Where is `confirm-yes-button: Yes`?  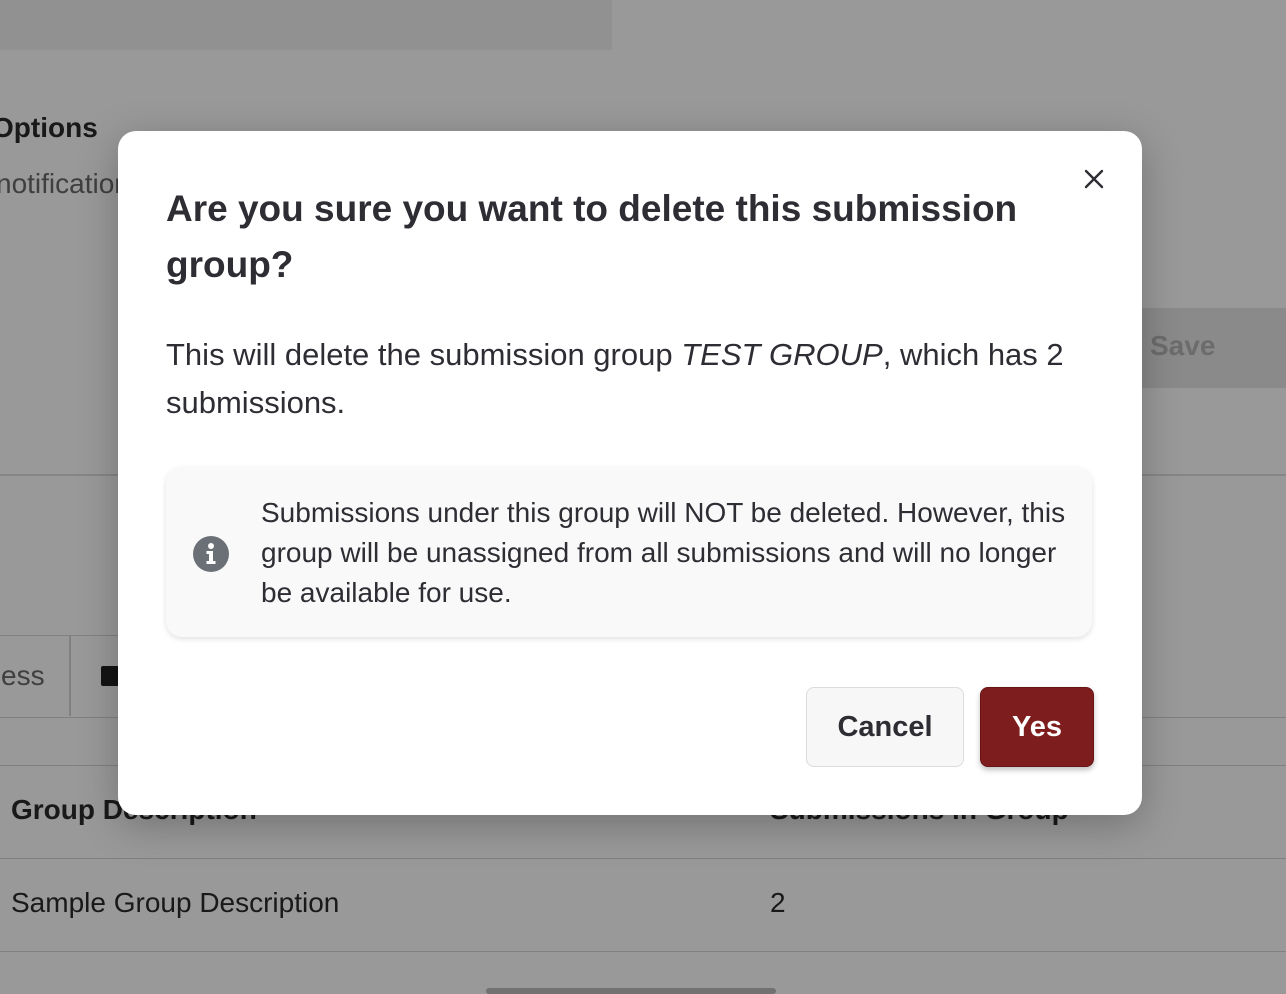
confirm-yes-button: Yes is located at coordinates (1037, 727).